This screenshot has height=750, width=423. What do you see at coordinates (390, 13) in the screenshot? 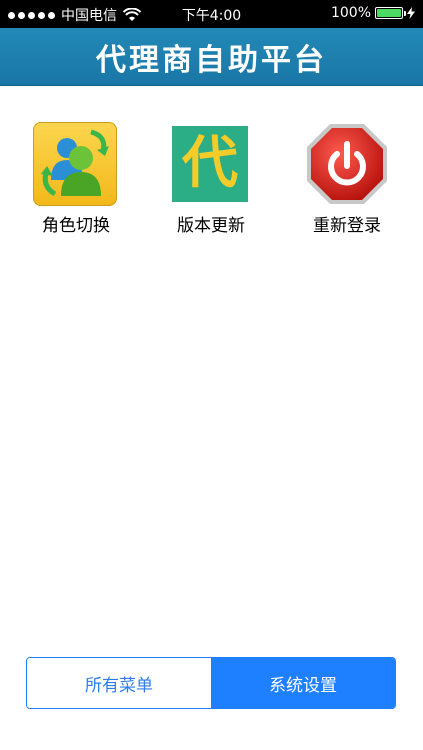
I see `battery-icon` at bounding box center [390, 13].